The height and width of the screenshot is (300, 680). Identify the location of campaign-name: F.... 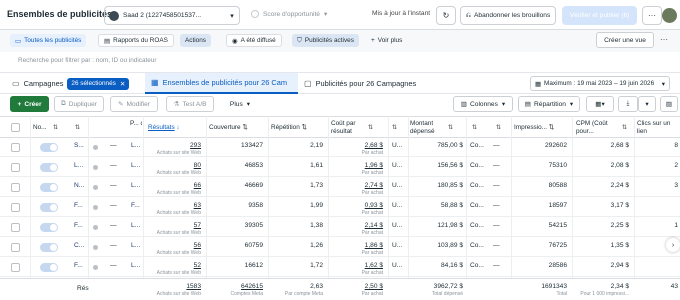
(135, 205).